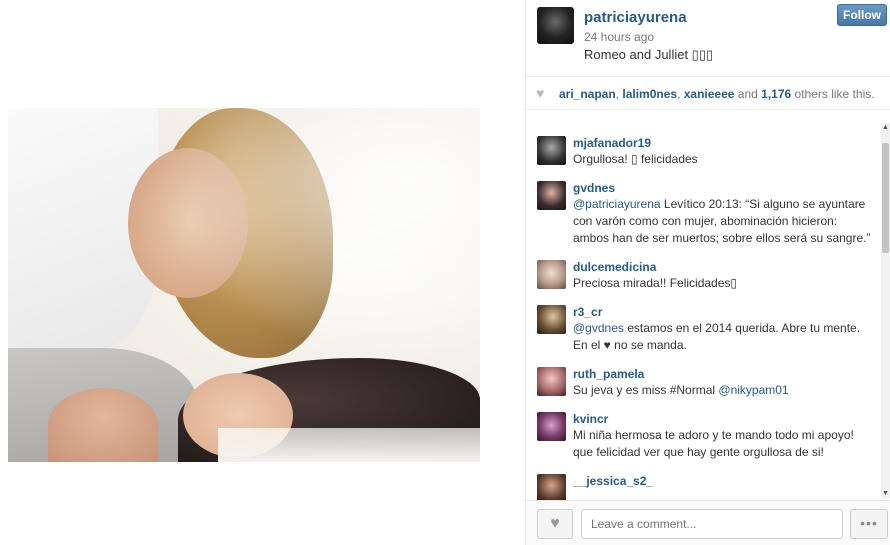 The height and width of the screenshot is (545, 890). I want to click on comment-text: Su jeva y es miss #Normal @nikypam01, so click(724, 390).